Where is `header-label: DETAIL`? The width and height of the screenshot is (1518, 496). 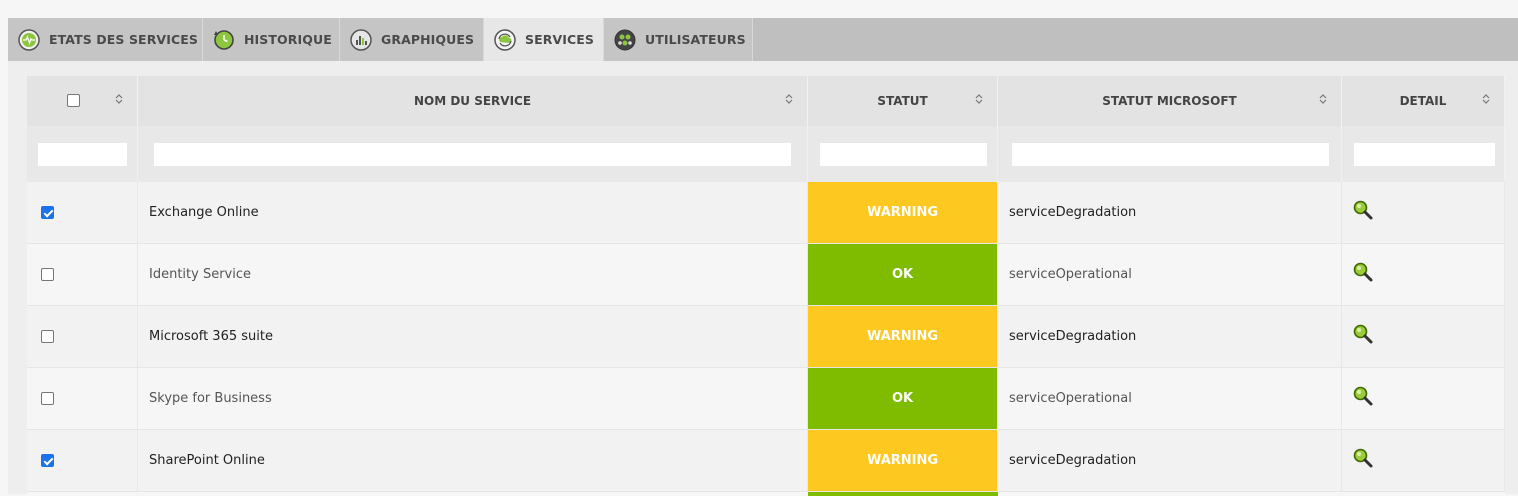 header-label: DETAIL is located at coordinates (1423, 101).